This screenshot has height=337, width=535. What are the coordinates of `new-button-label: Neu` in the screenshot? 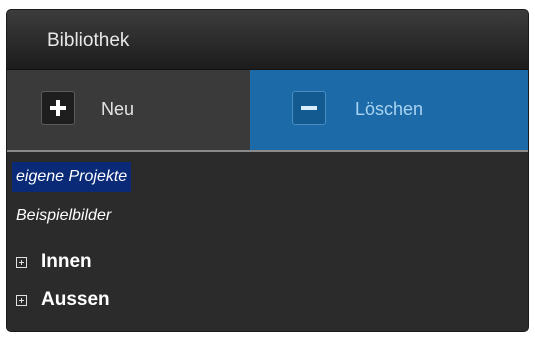 It's located at (118, 109).